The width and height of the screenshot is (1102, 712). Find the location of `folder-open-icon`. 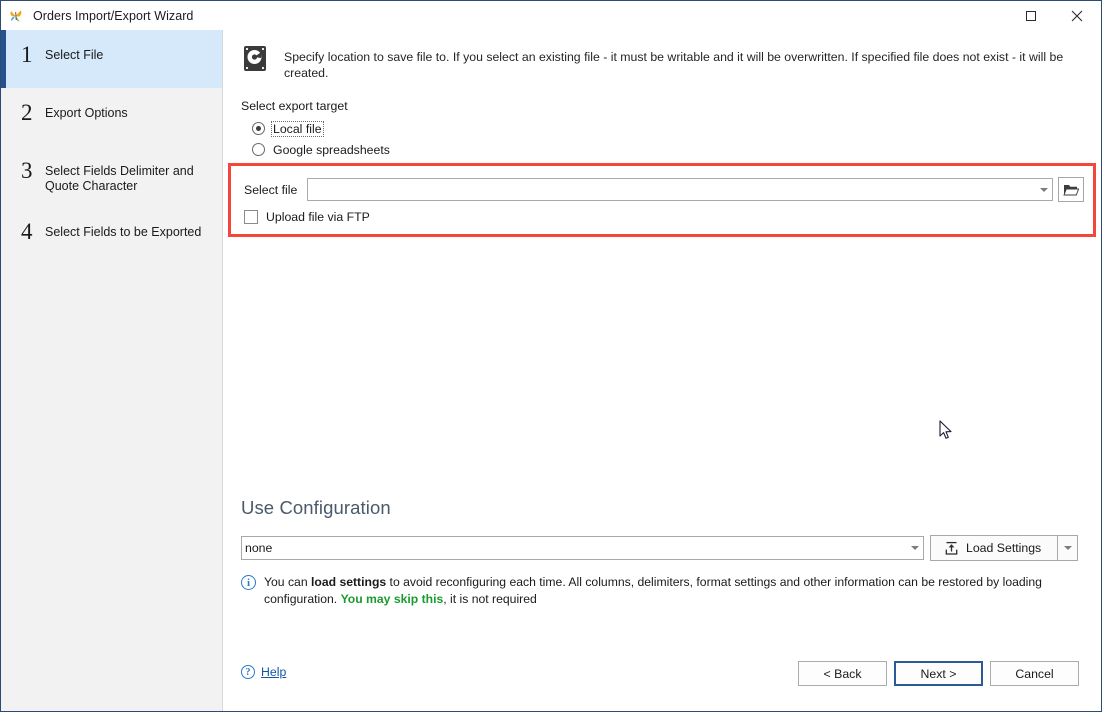

folder-open-icon is located at coordinates (1071, 189).